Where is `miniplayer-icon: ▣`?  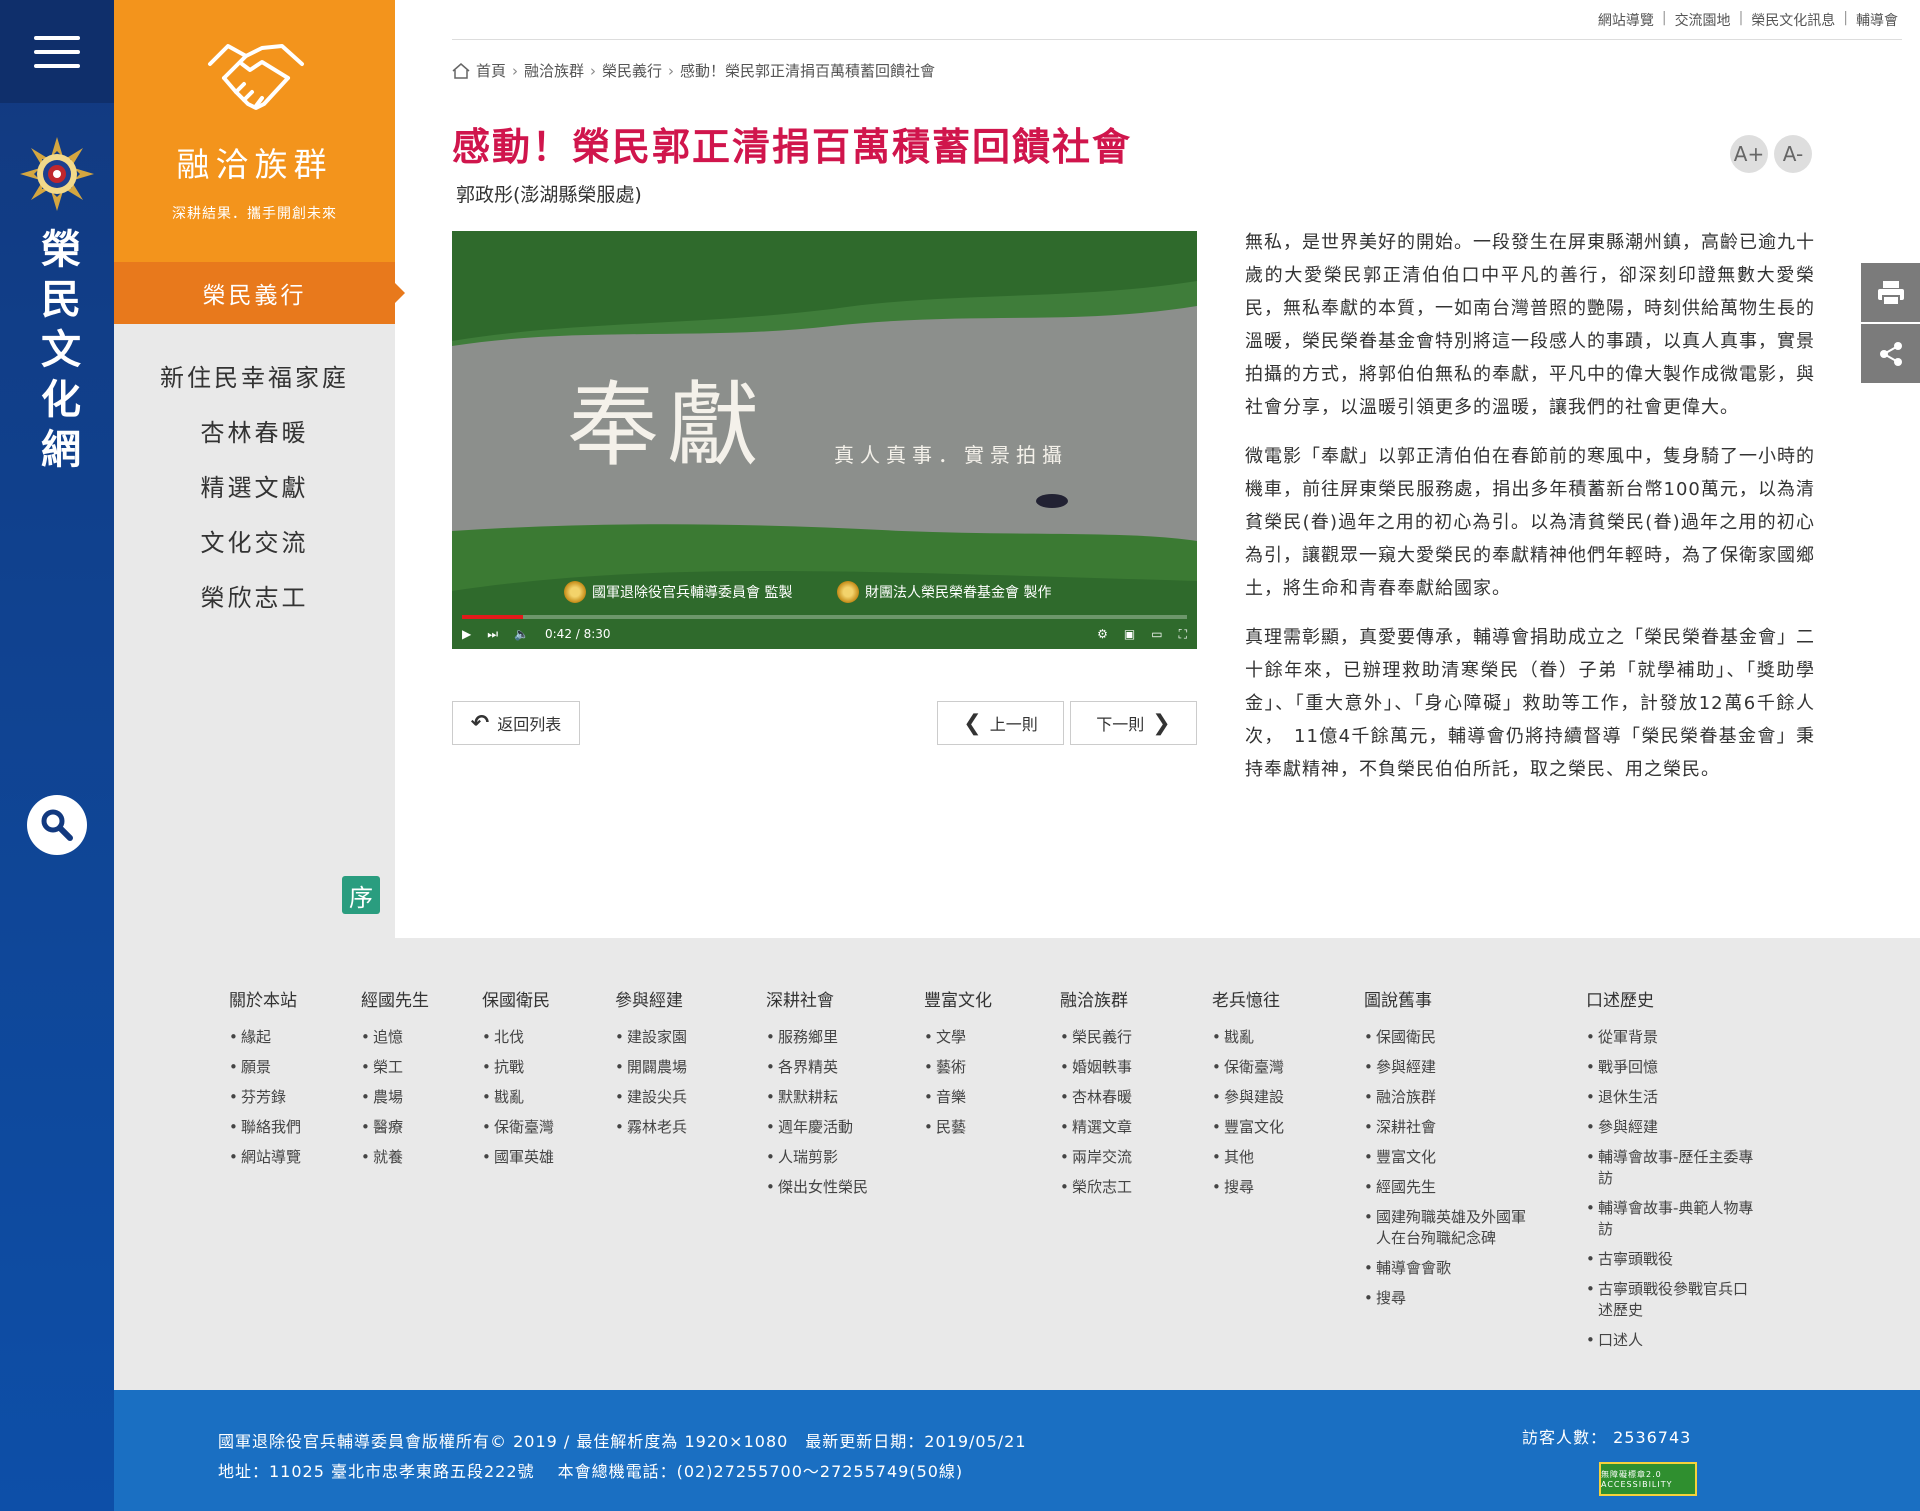
miniplayer-icon: ▣ is located at coordinates (1129, 634).